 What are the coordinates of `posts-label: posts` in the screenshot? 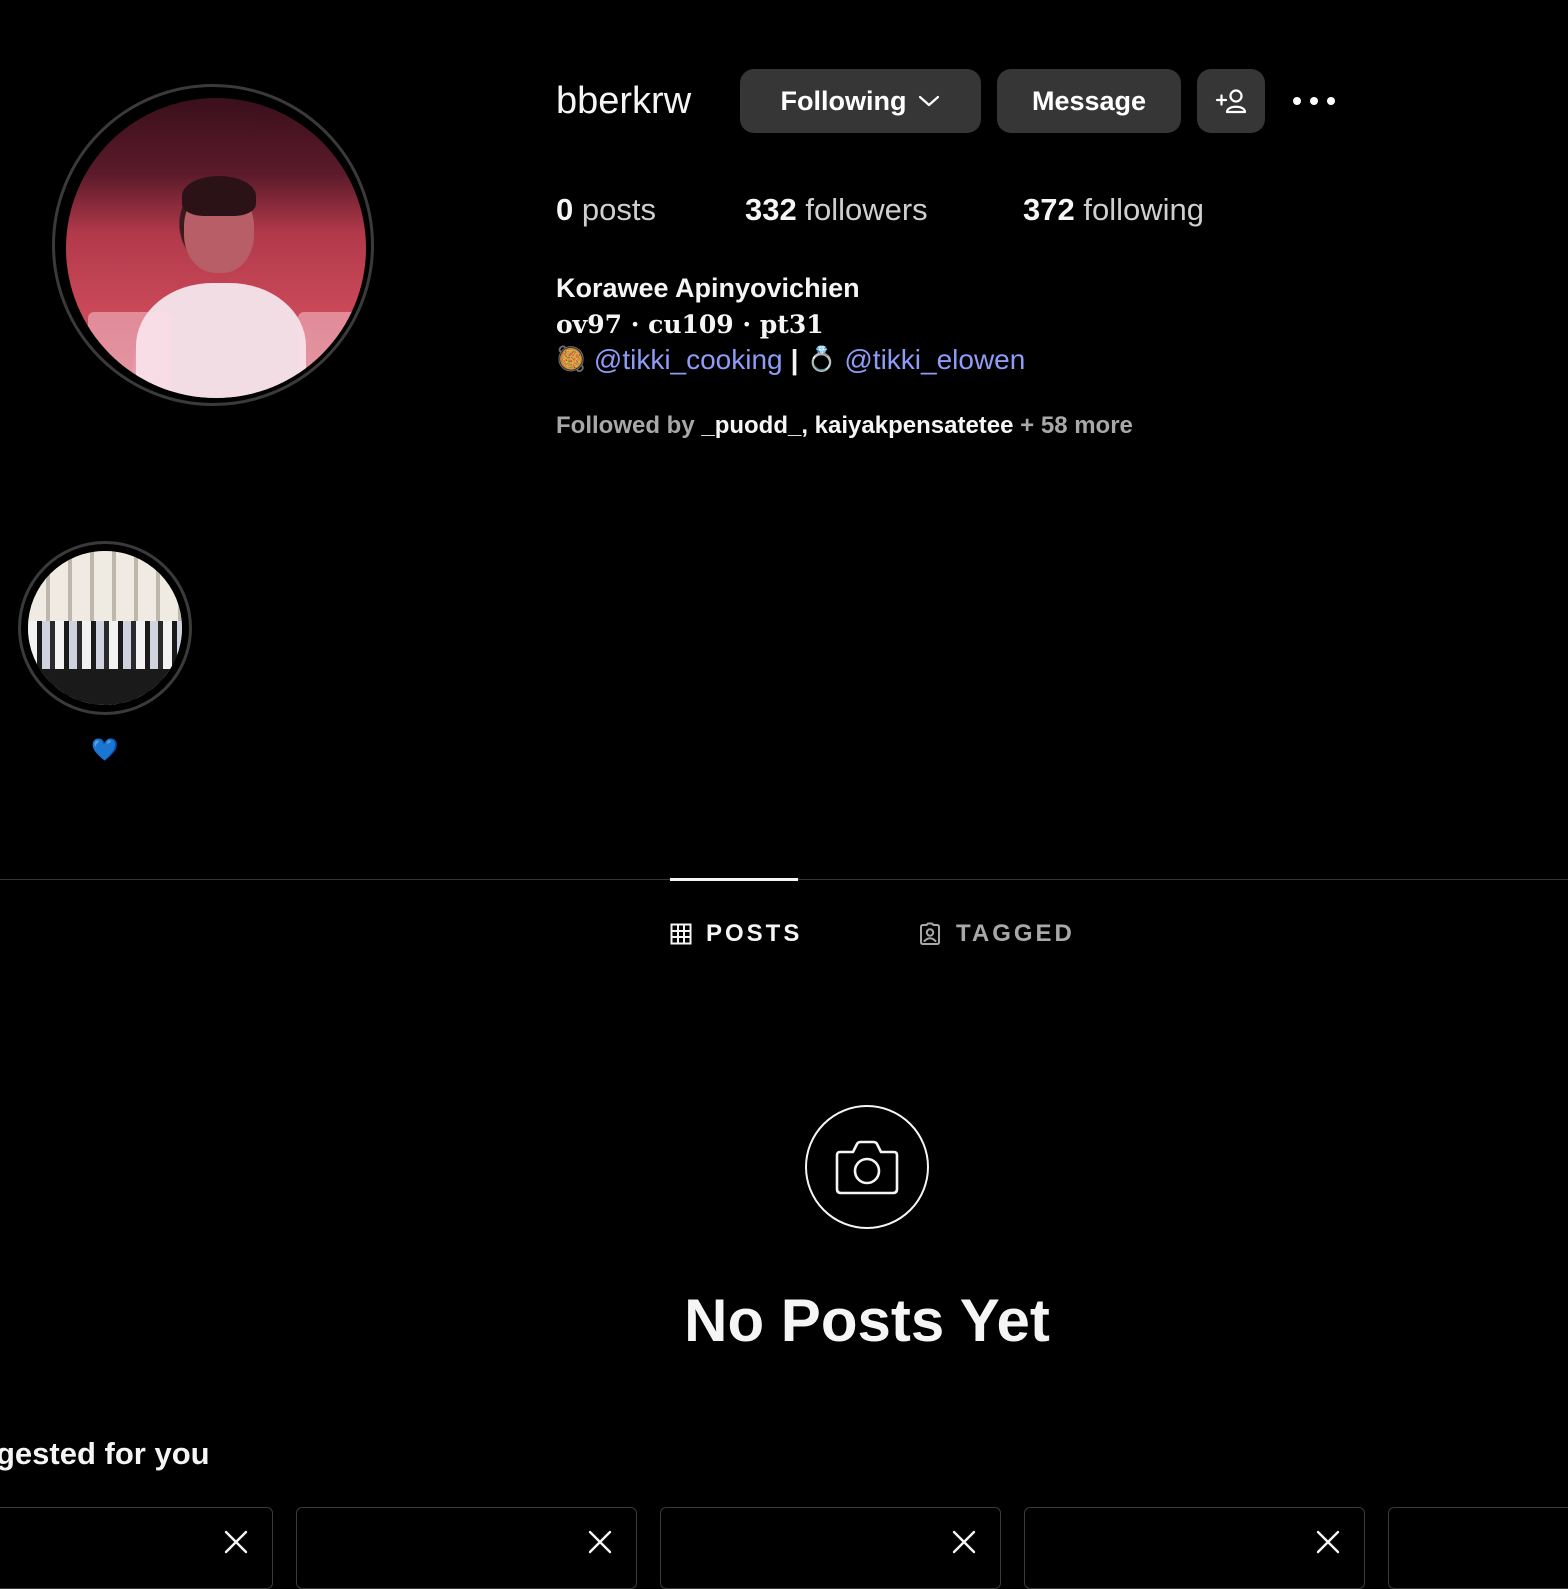 It's located at (618, 209).